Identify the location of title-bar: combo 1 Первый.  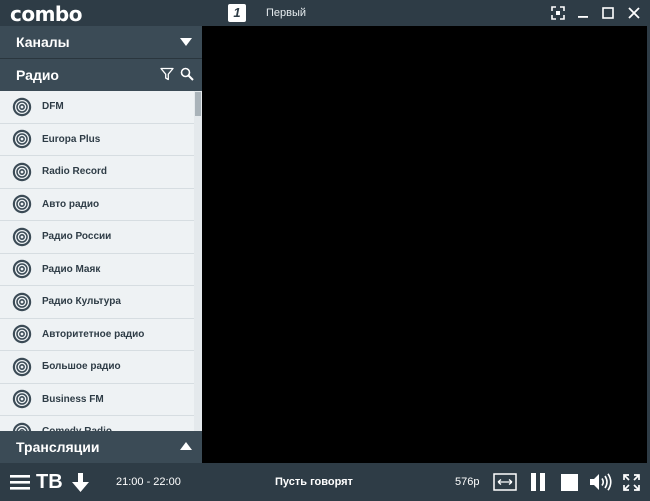
(325, 13).